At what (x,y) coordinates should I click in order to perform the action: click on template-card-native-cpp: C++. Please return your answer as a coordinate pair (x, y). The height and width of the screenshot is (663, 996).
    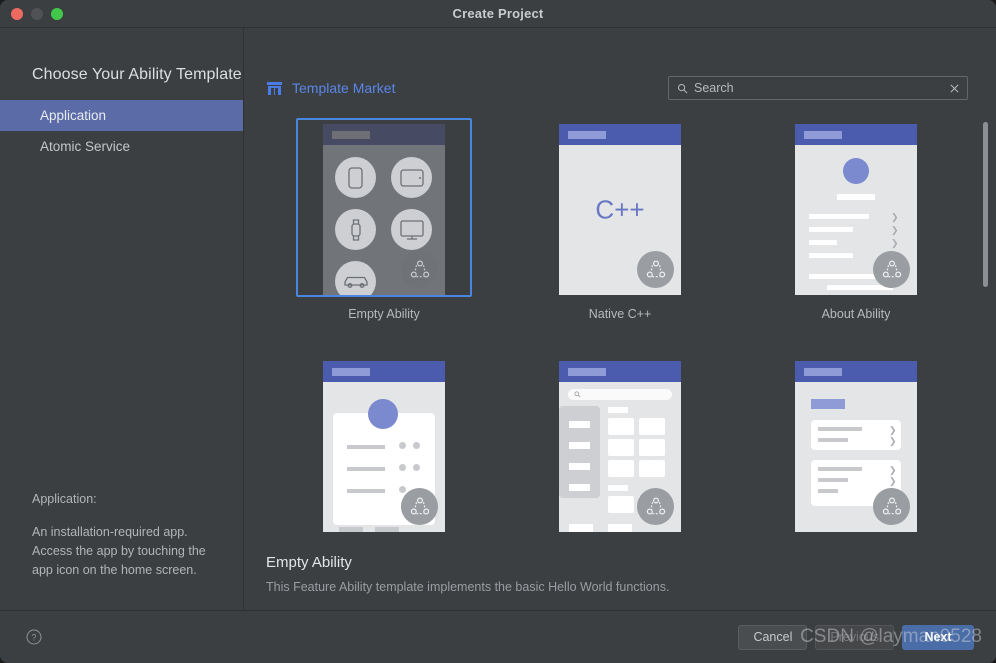
    Looking at the image, I should click on (620, 207).